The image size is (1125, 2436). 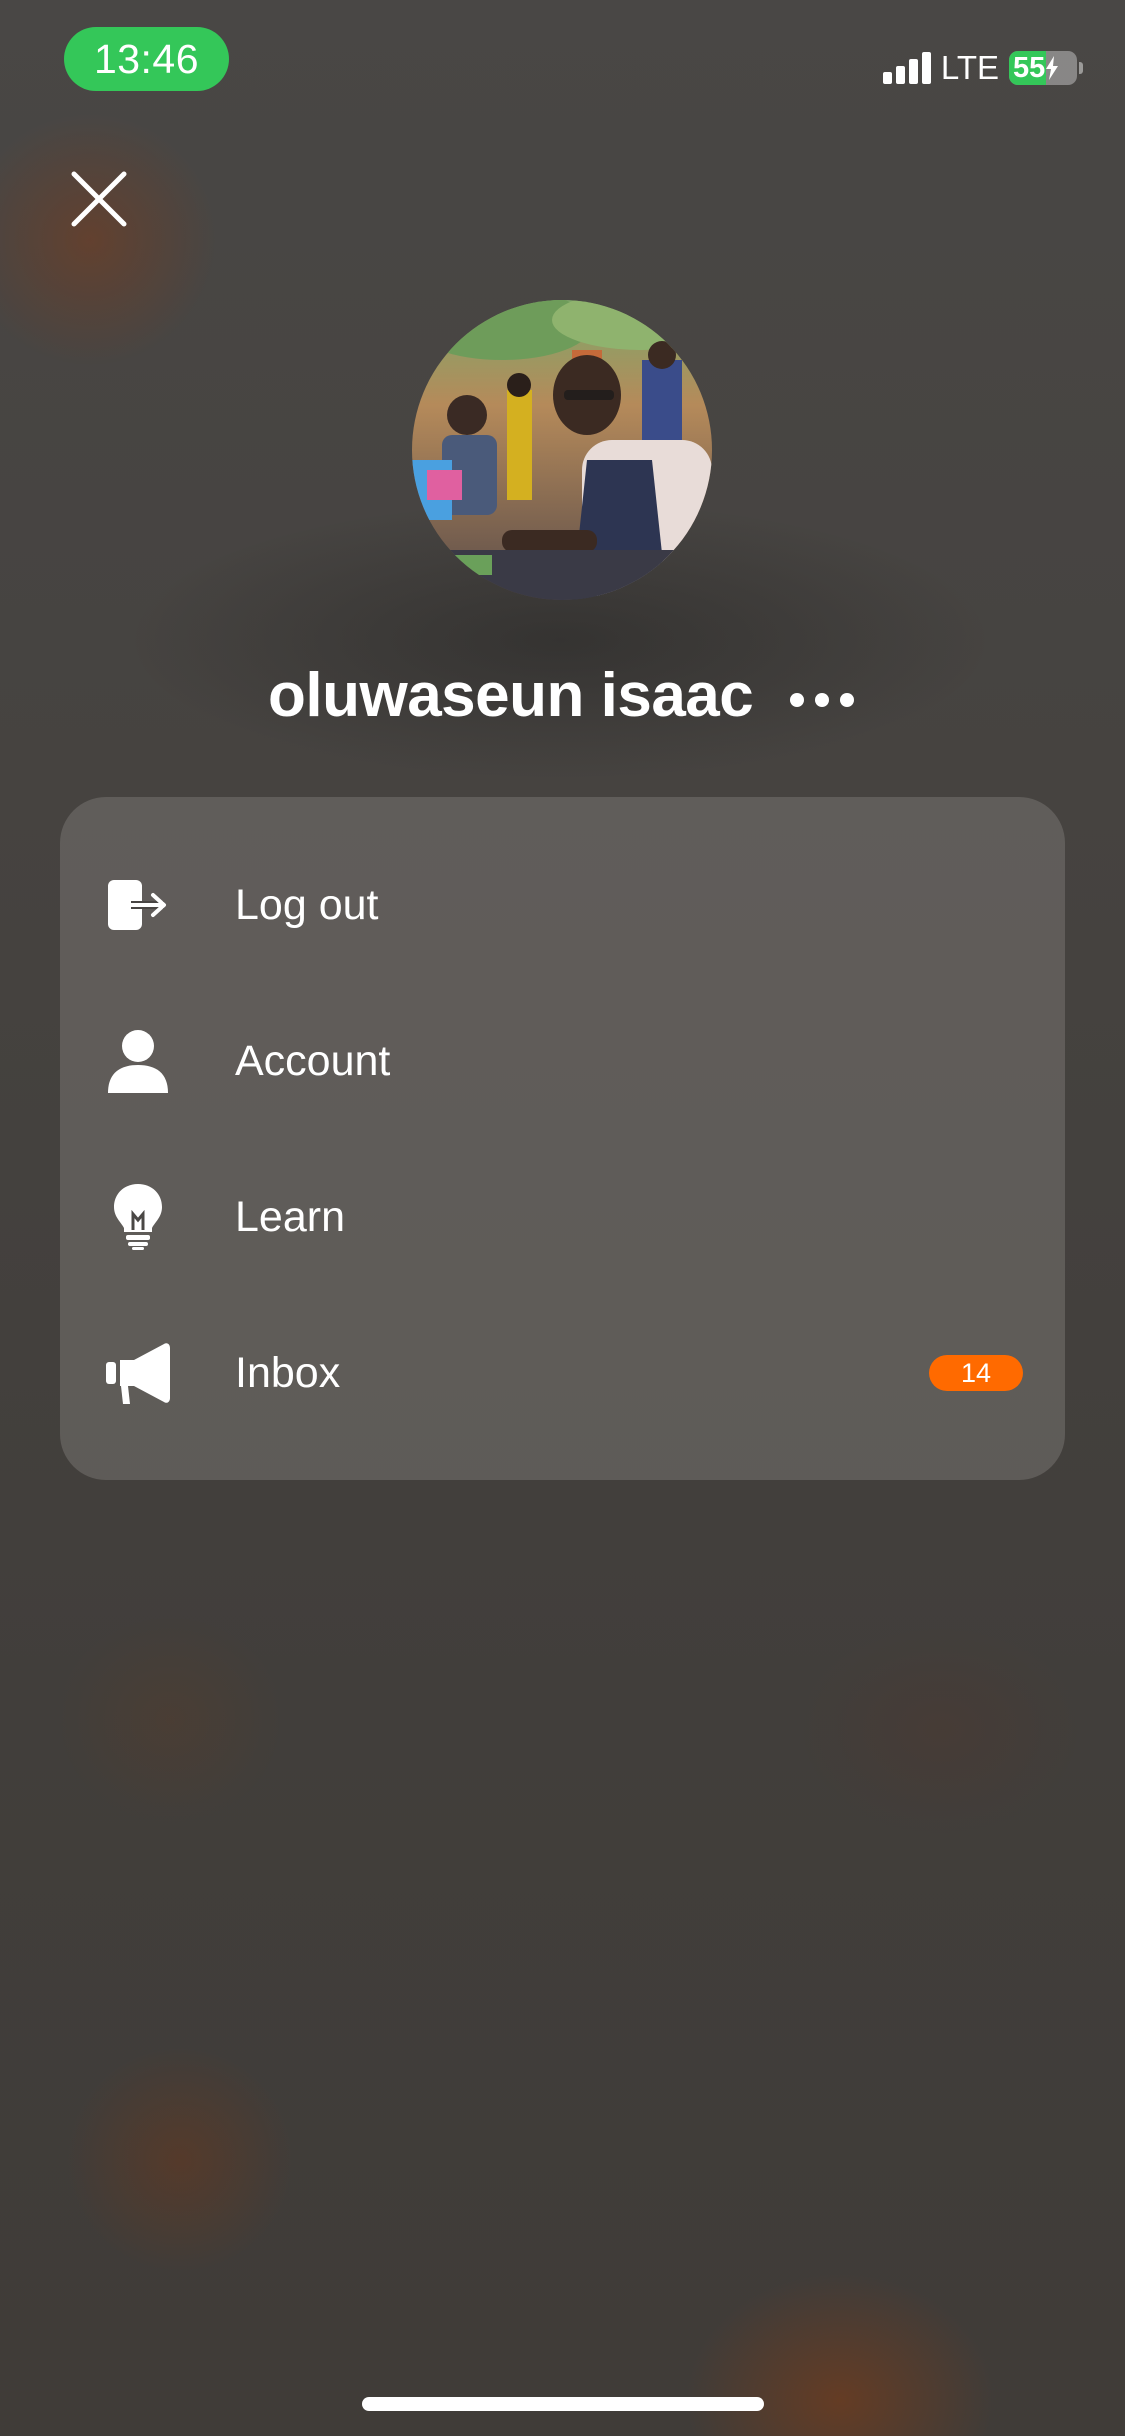 I want to click on home-indicator, so click(x=563, y=2404).